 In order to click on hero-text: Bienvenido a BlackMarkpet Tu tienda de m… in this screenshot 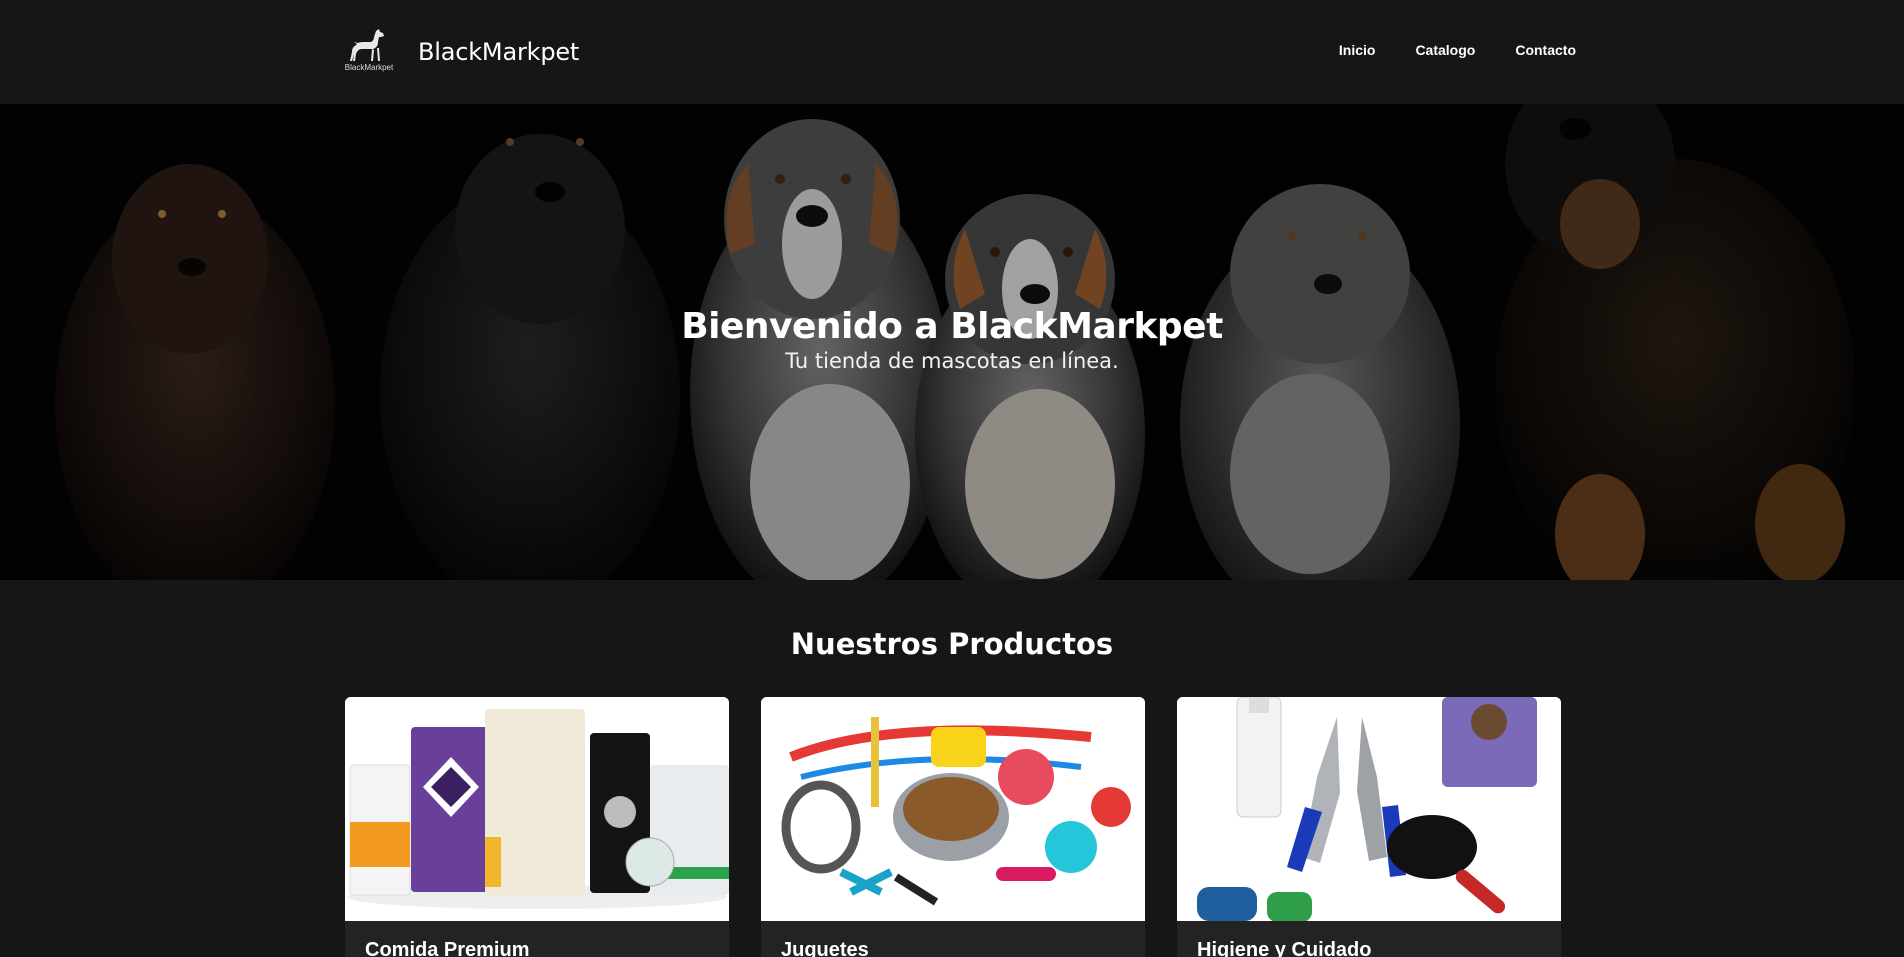, I will do `click(952, 339)`.